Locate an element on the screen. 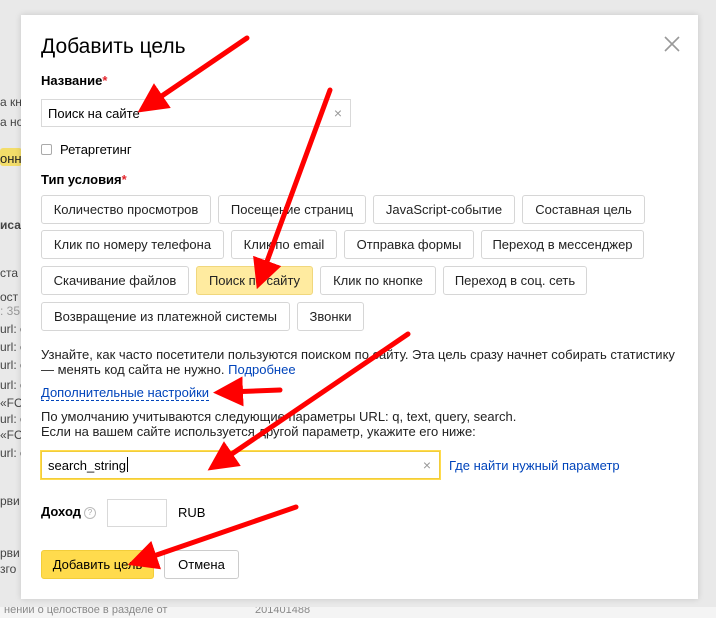 The height and width of the screenshot is (618, 716). chip-page-visits: Посещение страниц is located at coordinates (292, 209).